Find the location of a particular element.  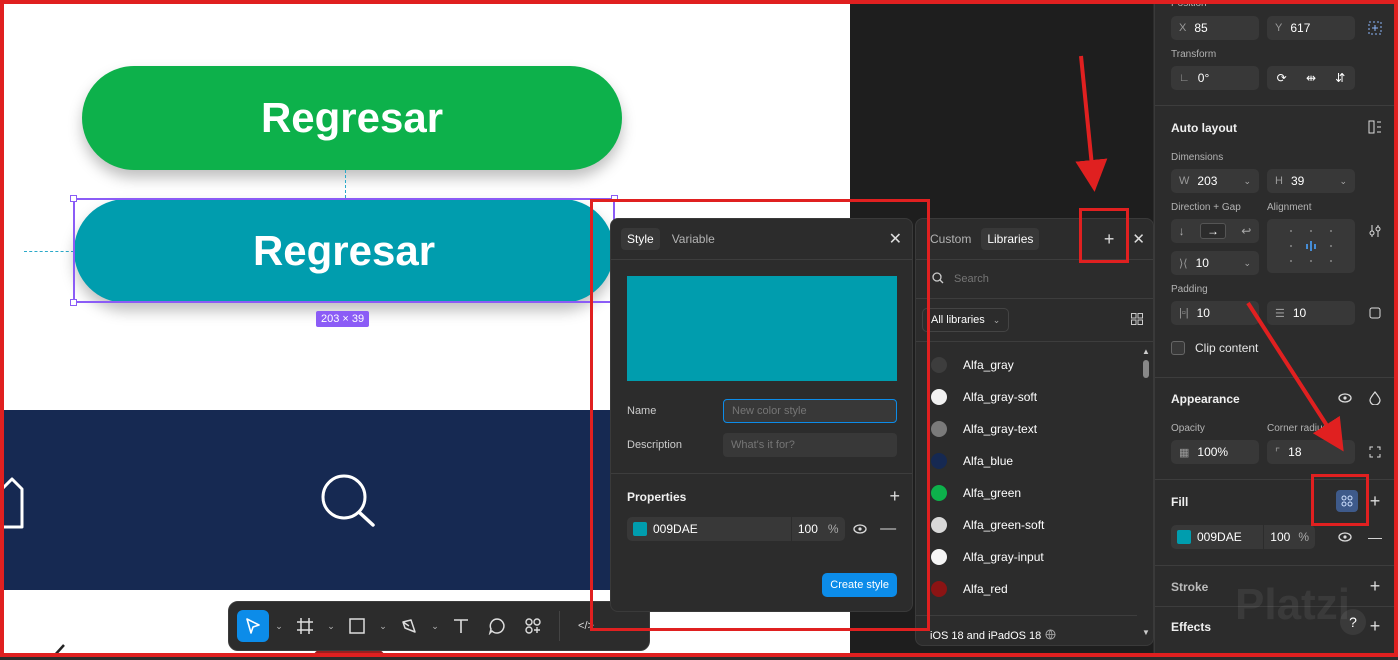

library-style-item: Alfa_gray-text is located at coordinates (1034, 429).